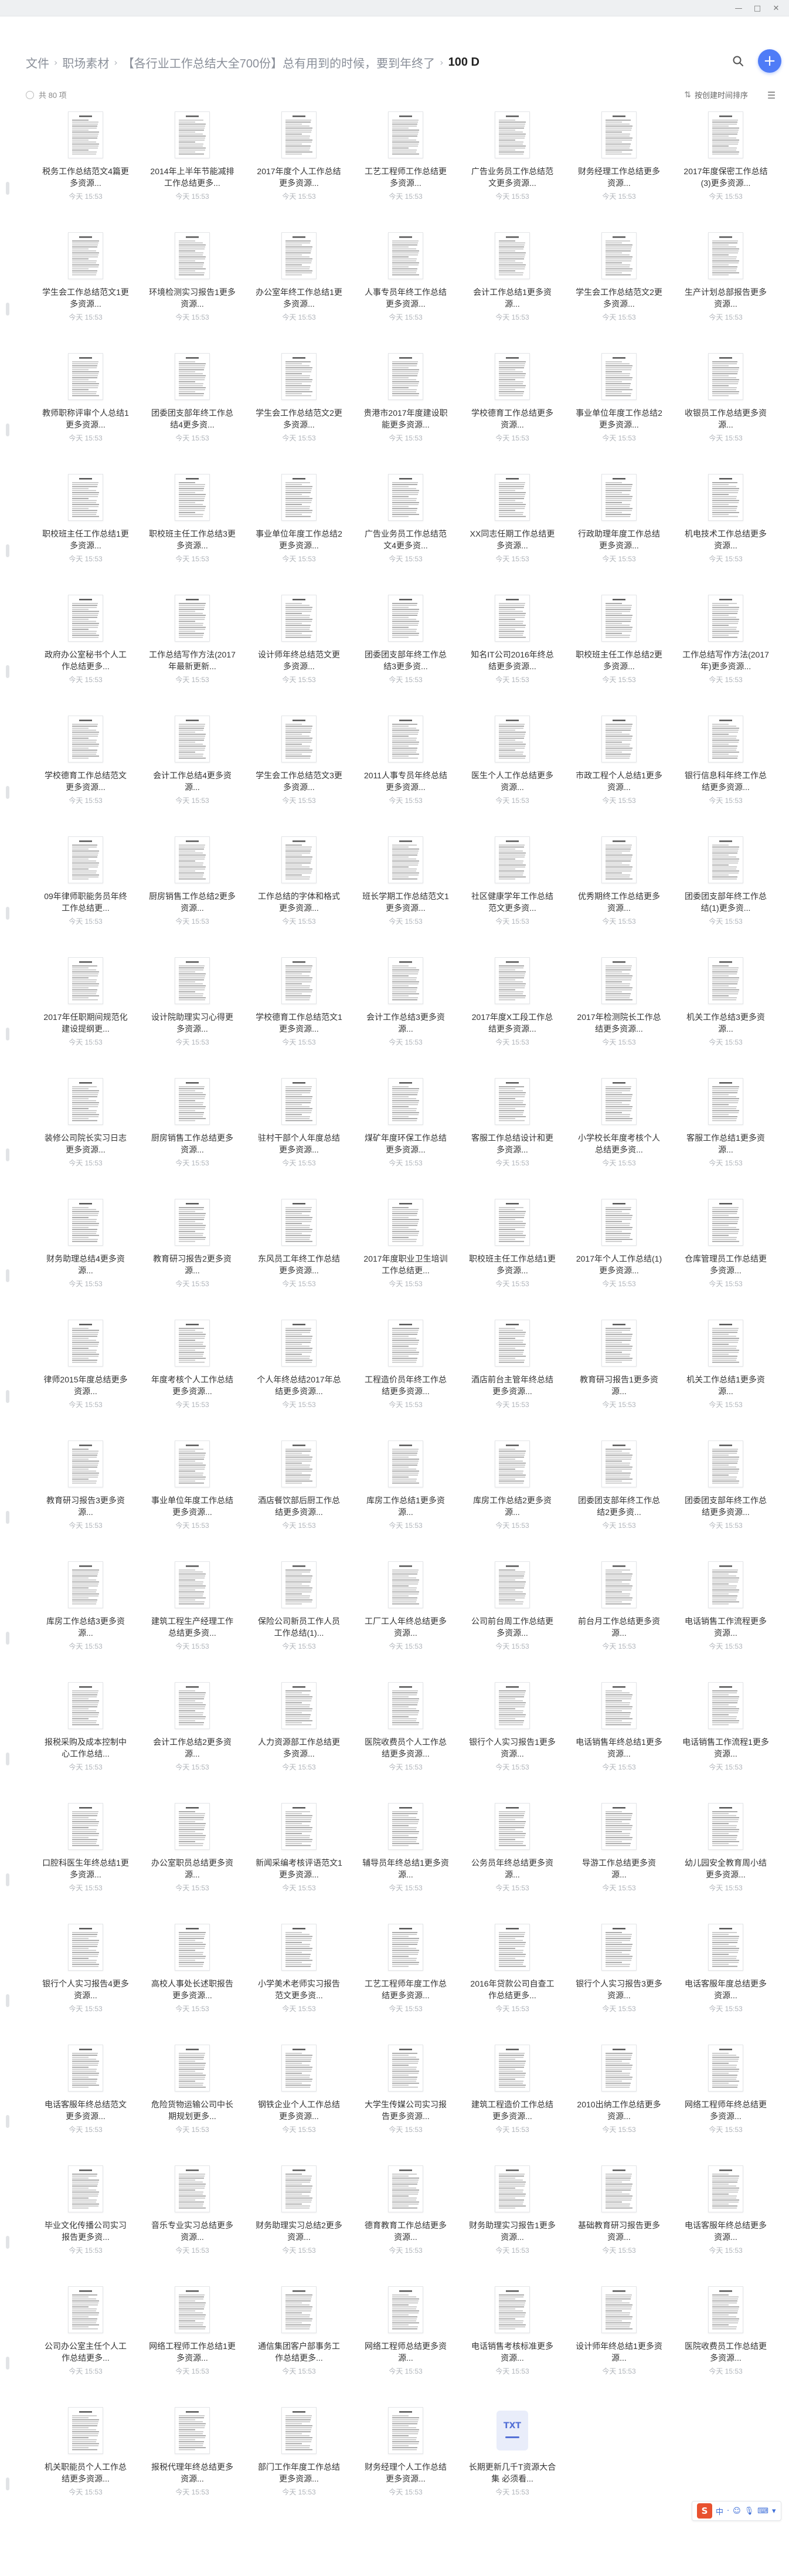  I want to click on file-card: 仓库管理员工作总结更多资源... 今天 15:53, so click(725, 1246).